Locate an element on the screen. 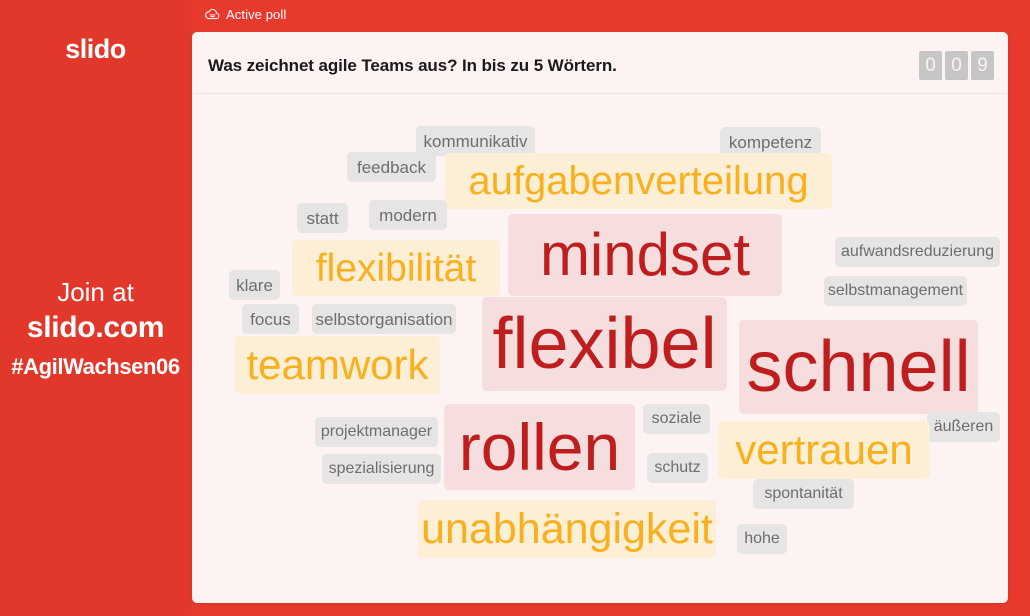 The height and width of the screenshot is (616, 1030). slido-logo: slido is located at coordinates (95, 49).